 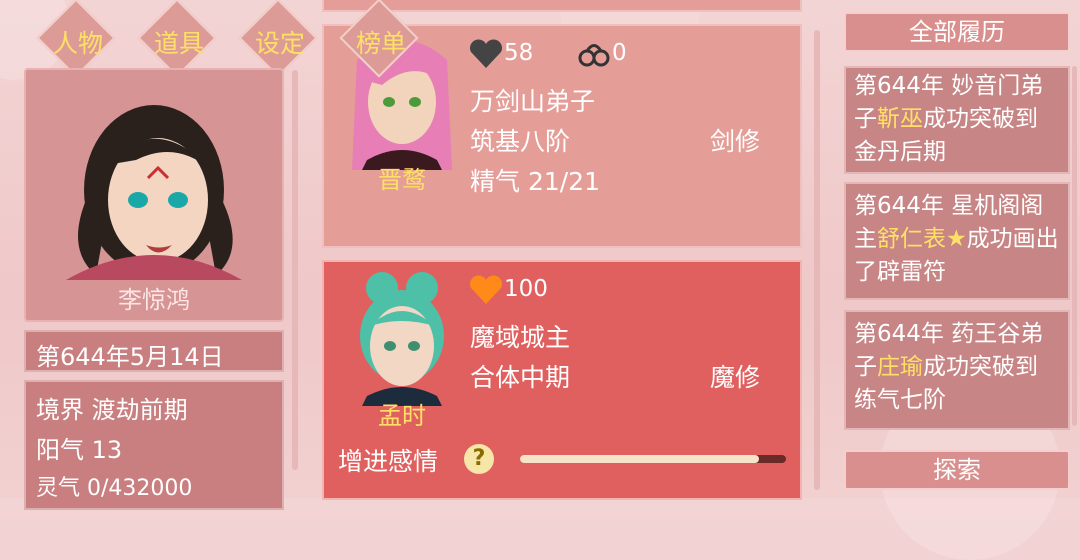 I want to click on explore-button: 探索, so click(x=957, y=470).